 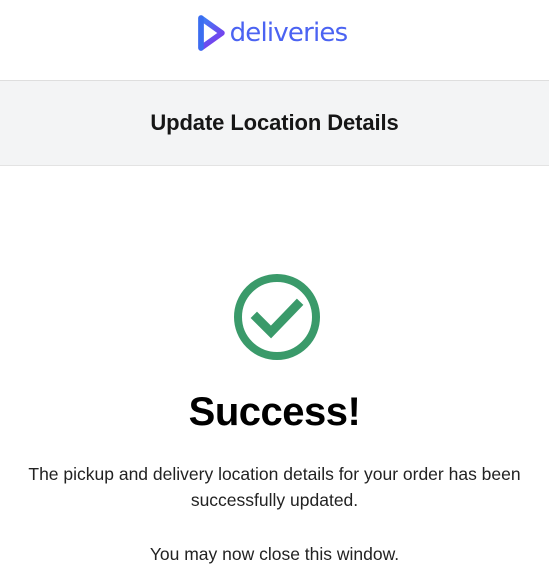 I want to click on brand-logo: deliveries, so click(x=272, y=33).